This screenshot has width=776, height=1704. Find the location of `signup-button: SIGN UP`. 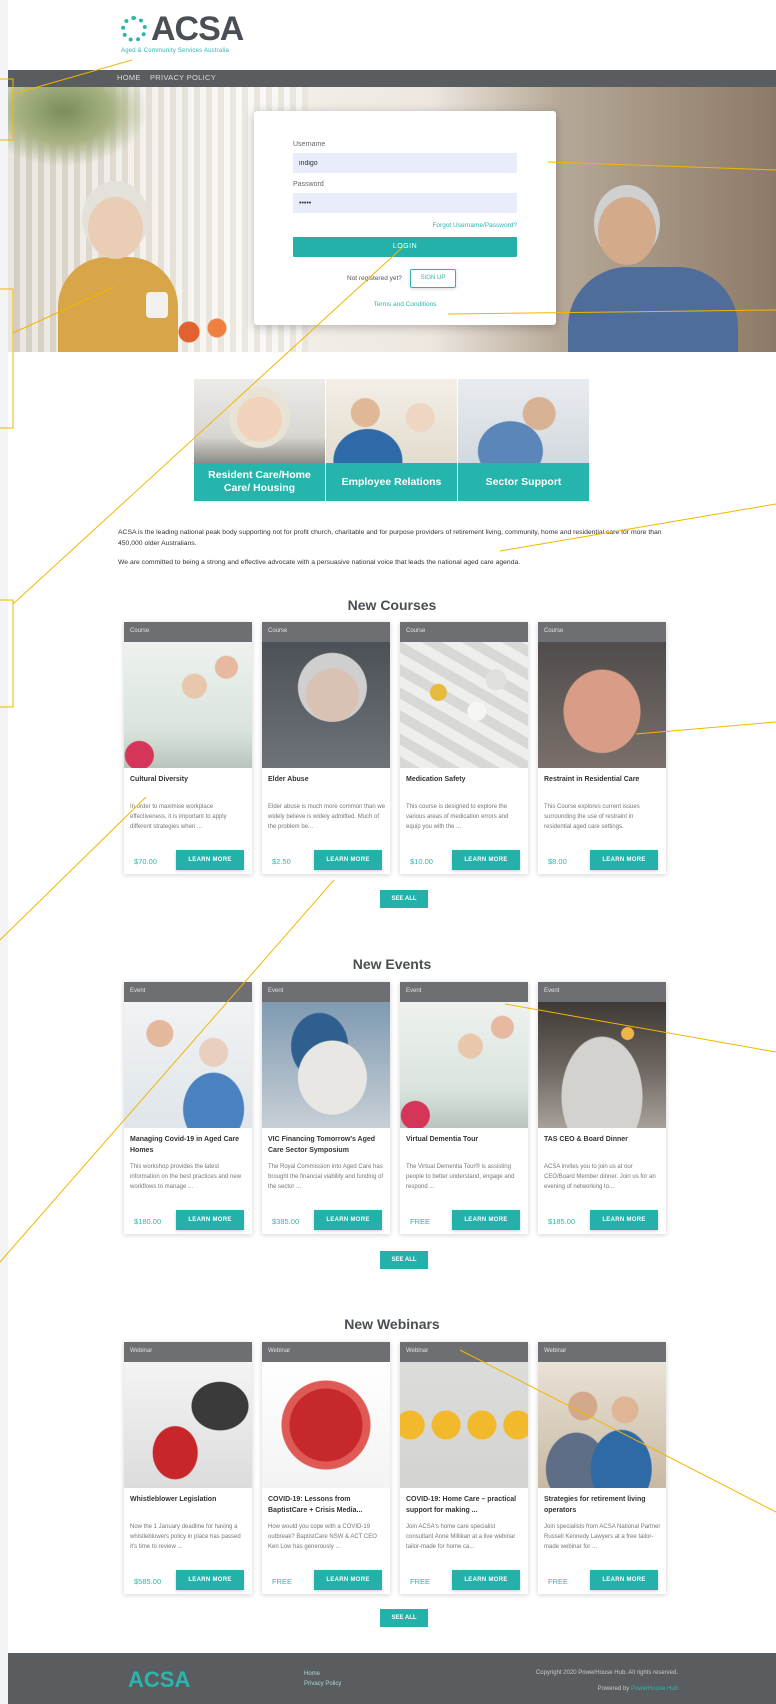

signup-button: SIGN UP is located at coordinates (433, 278).